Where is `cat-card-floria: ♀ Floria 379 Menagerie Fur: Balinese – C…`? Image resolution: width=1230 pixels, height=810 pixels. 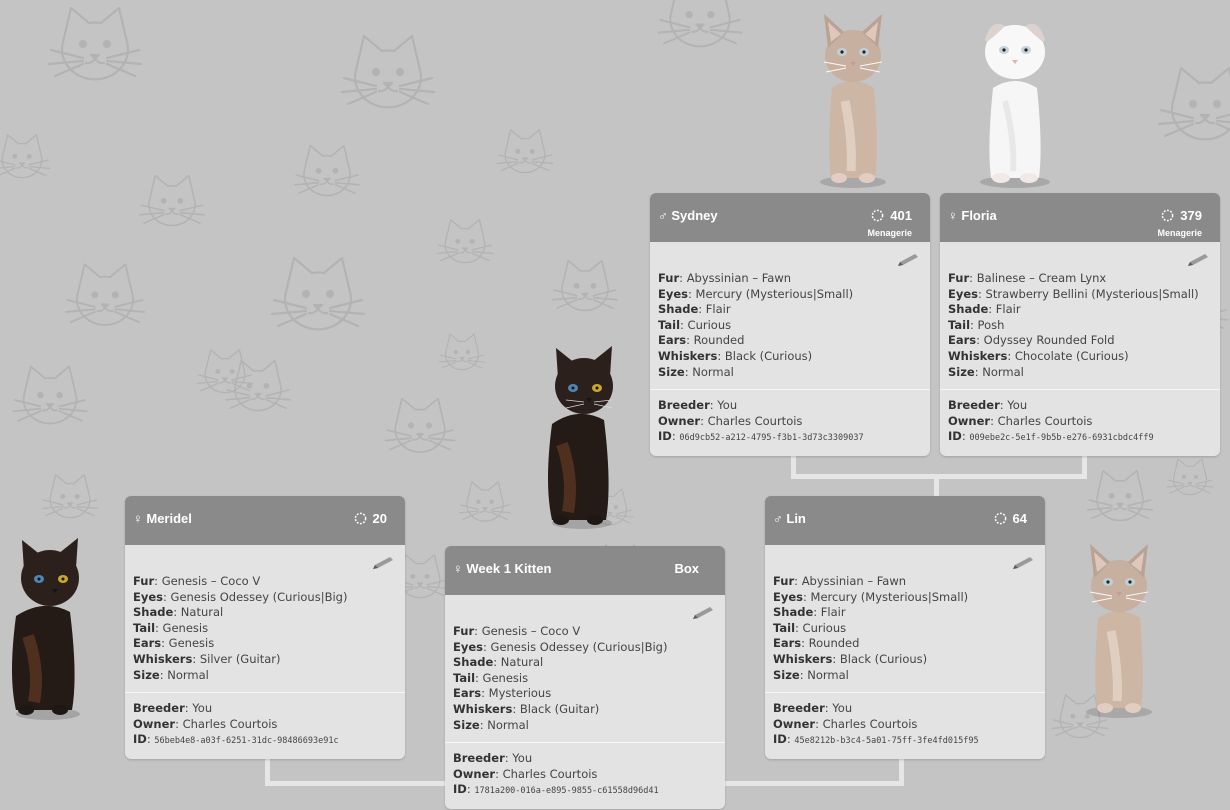 cat-card-floria: ♀ Floria 379 Menagerie Fur: Balinese – C… is located at coordinates (1080, 324).